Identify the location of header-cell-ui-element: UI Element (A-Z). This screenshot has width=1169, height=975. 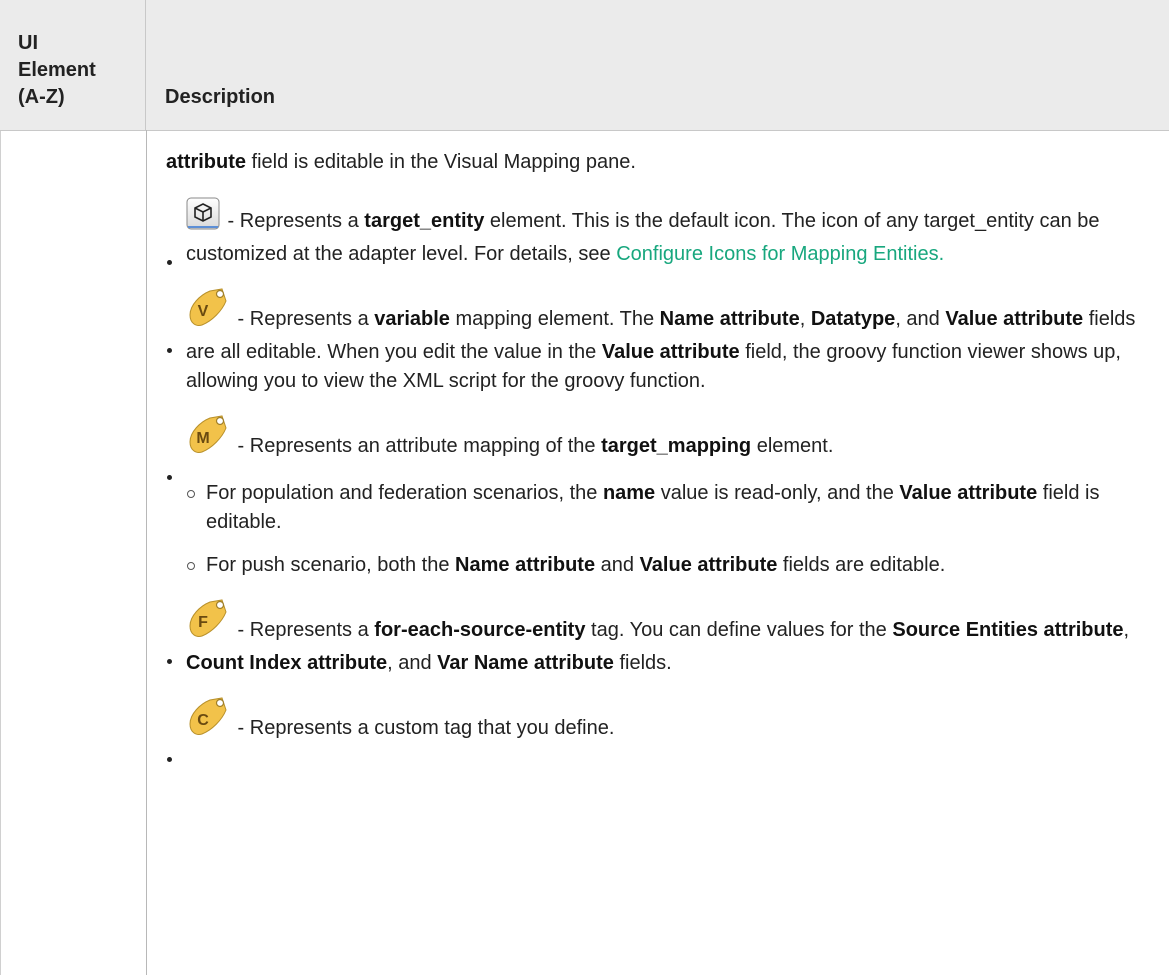
(73, 65).